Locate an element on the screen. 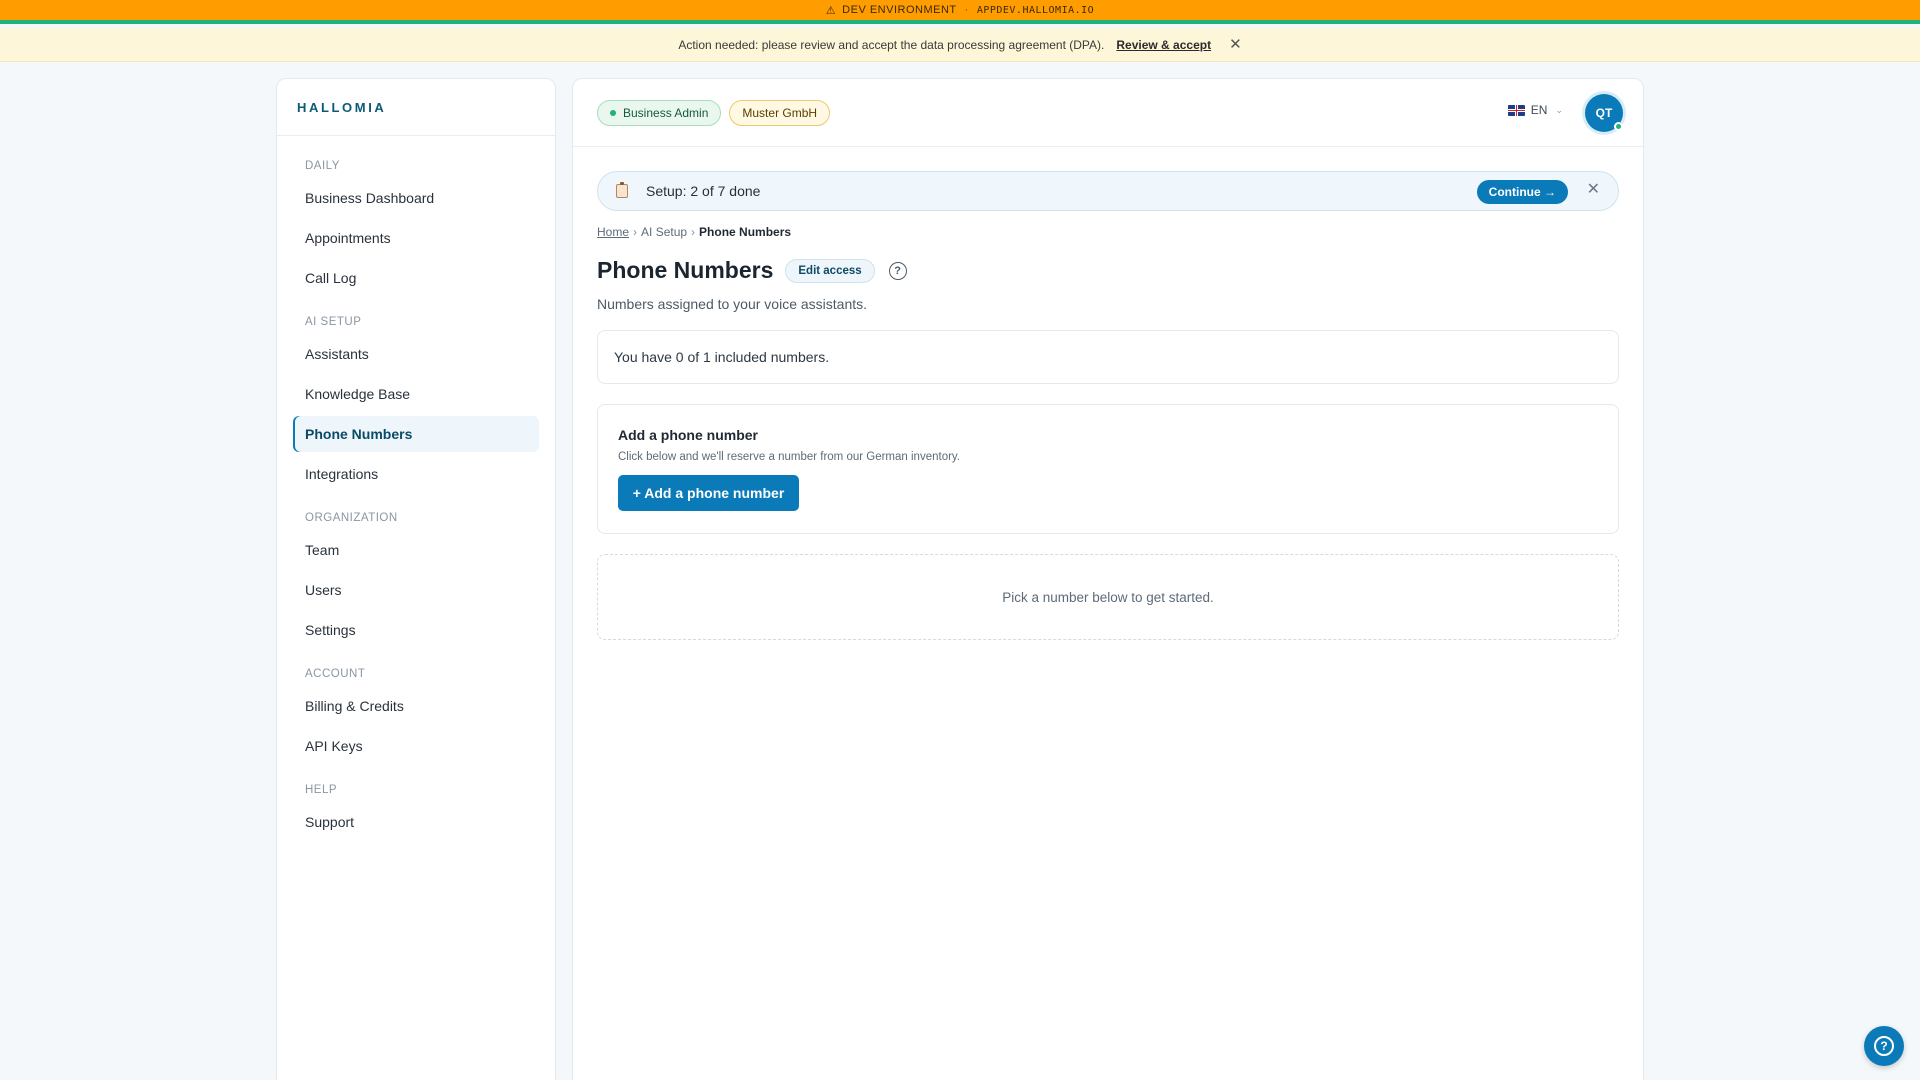 This screenshot has height=1080, width=1920. sidebar-item-phone-numbers: Phone Numbers is located at coordinates (416, 434).